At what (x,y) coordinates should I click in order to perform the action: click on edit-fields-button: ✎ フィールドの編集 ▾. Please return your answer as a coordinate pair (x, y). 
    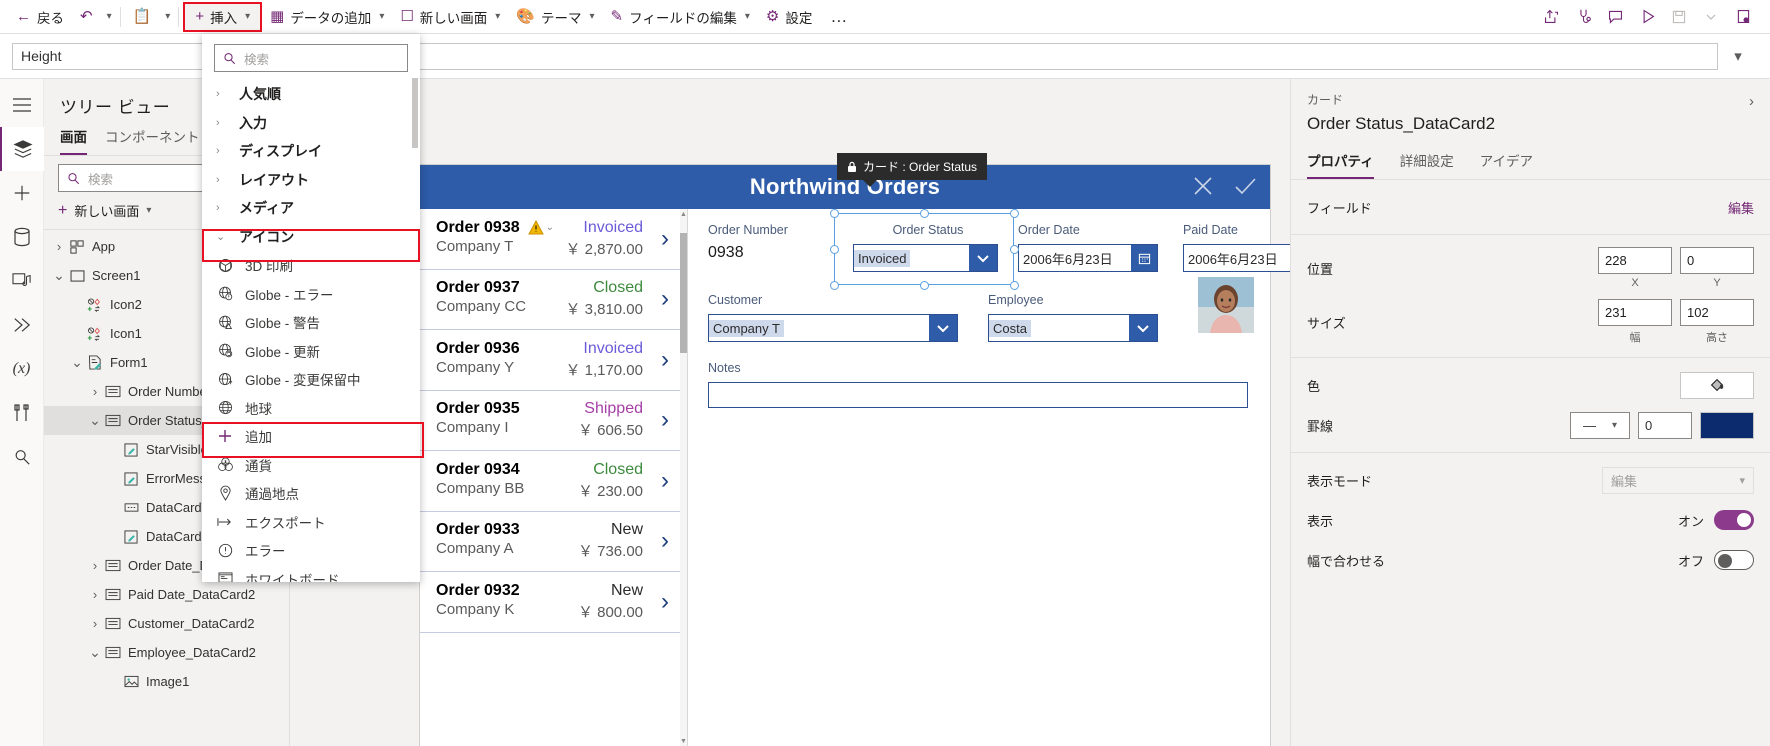
    Looking at the image, I should click on (680, 17).